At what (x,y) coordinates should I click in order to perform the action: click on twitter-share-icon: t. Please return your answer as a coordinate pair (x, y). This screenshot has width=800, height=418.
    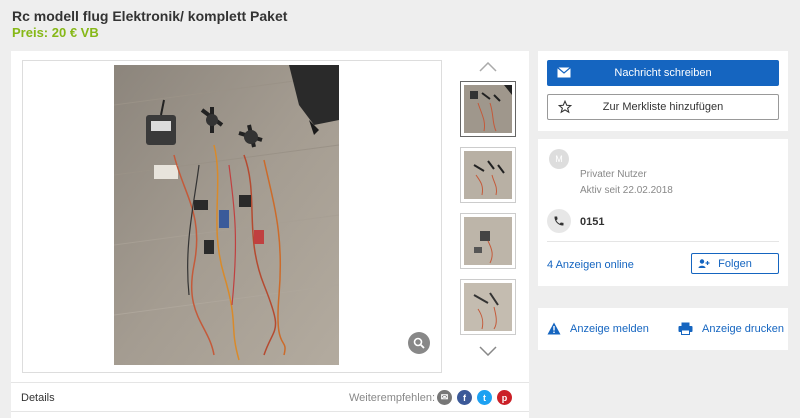
    Looking at the image, I should click on (484, 397).